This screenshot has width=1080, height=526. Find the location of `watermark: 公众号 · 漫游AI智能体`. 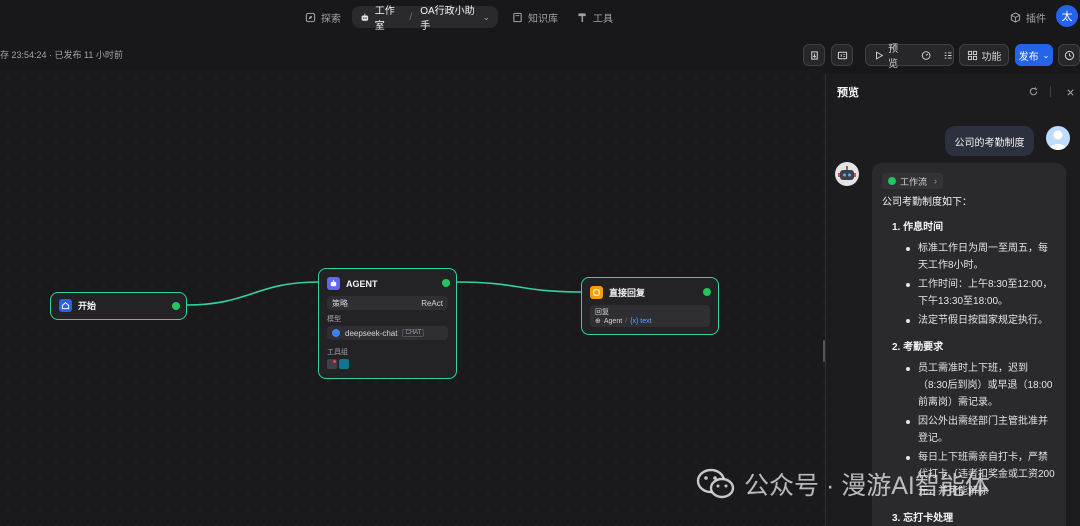

watermark: 公众号 · 漫游AI智能体 is located at coordinates (843, 484).